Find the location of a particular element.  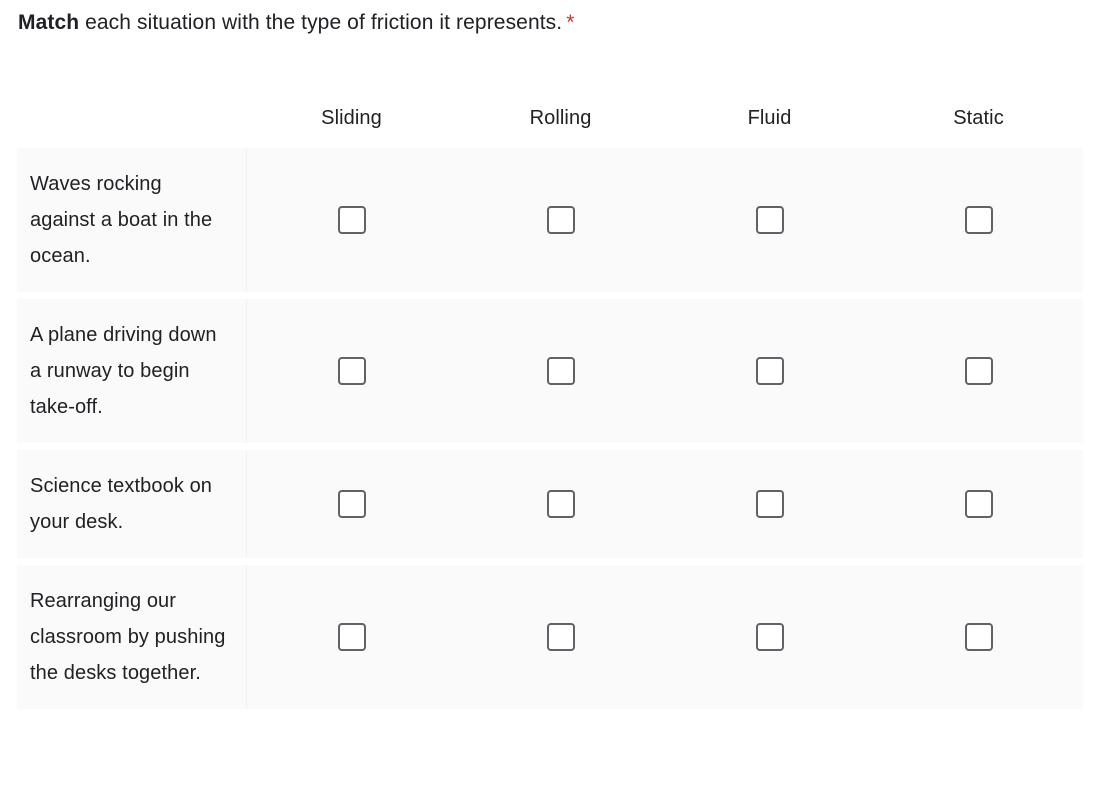

cell-waves-fluid is located at coordinates (769, 220).